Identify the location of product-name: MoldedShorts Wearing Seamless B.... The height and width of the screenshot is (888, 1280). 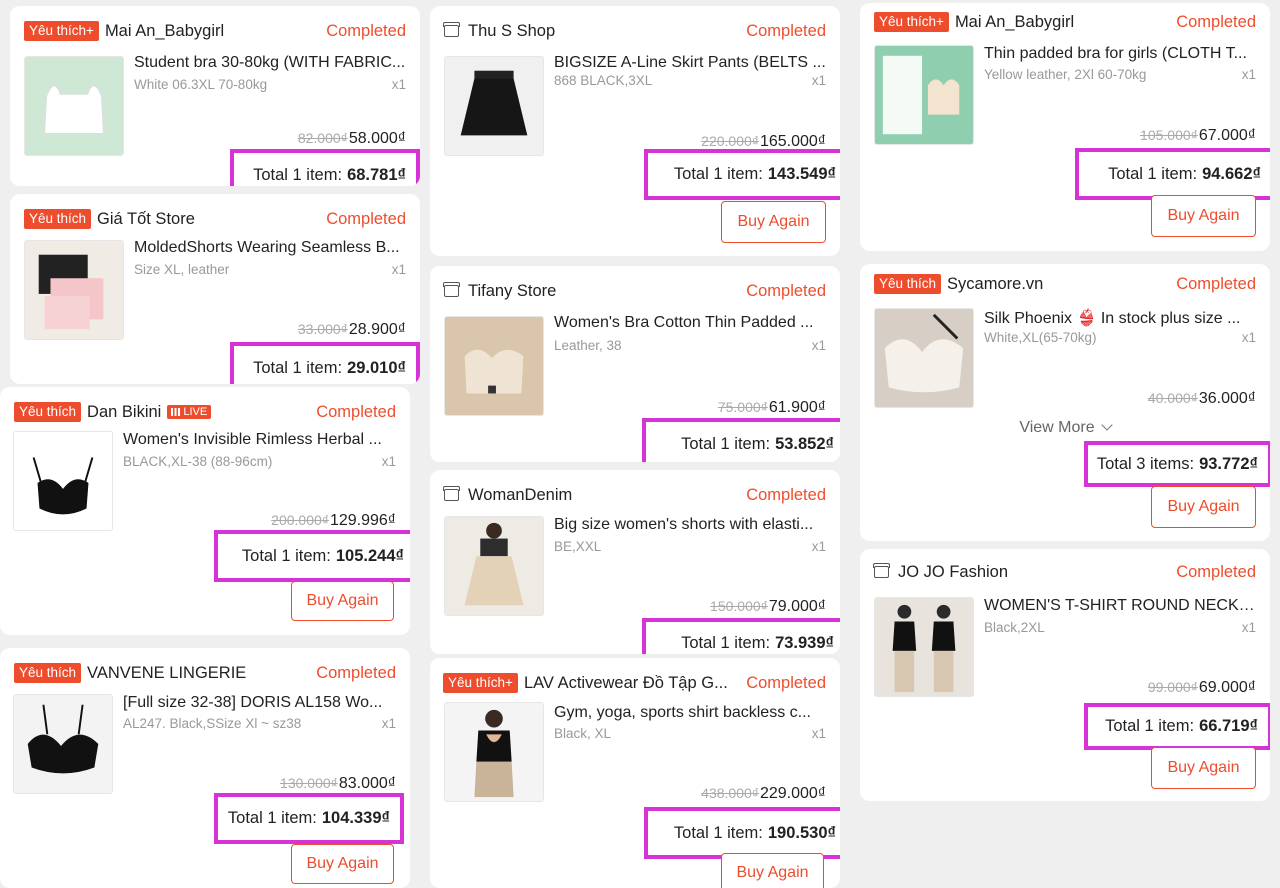
(270, 248).